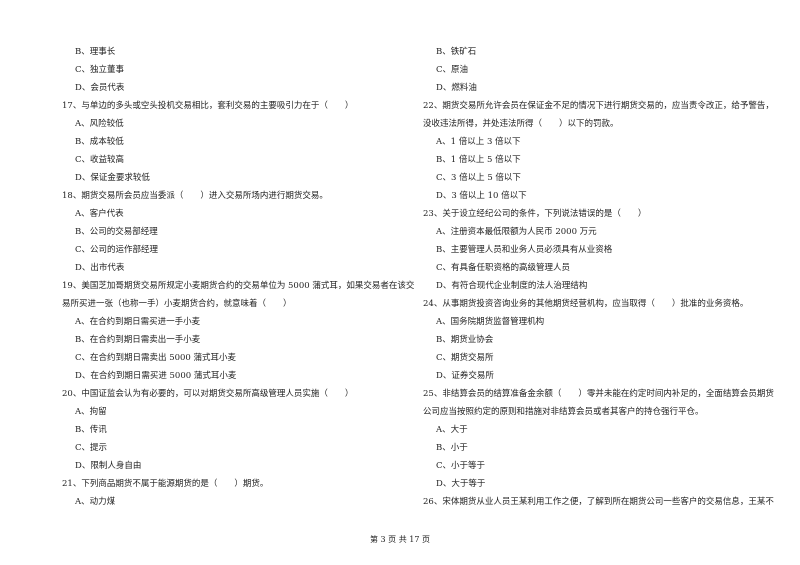  What do you see at coordinates (95, 502) in the screenshot?
I see `answer-option: A、动力煤` at bounding box center [95, 502].